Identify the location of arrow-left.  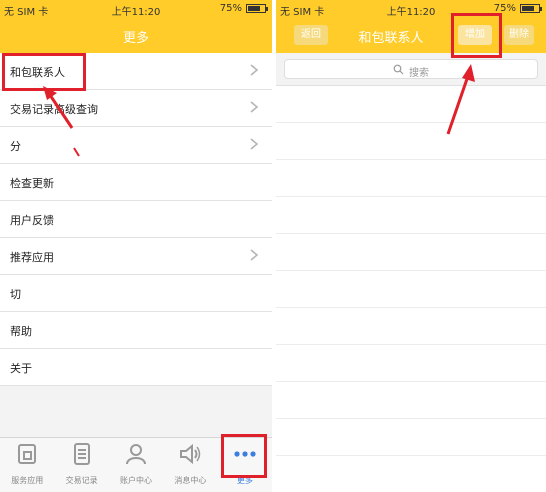
(58, 107).